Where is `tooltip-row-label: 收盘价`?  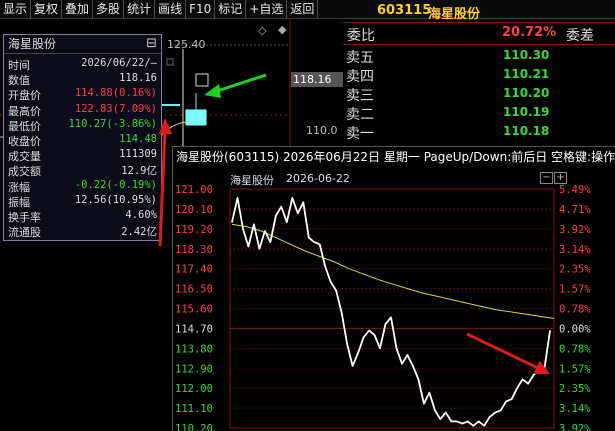 tooltip-row-label: 收盘价 is located at coordinates (24, 141).